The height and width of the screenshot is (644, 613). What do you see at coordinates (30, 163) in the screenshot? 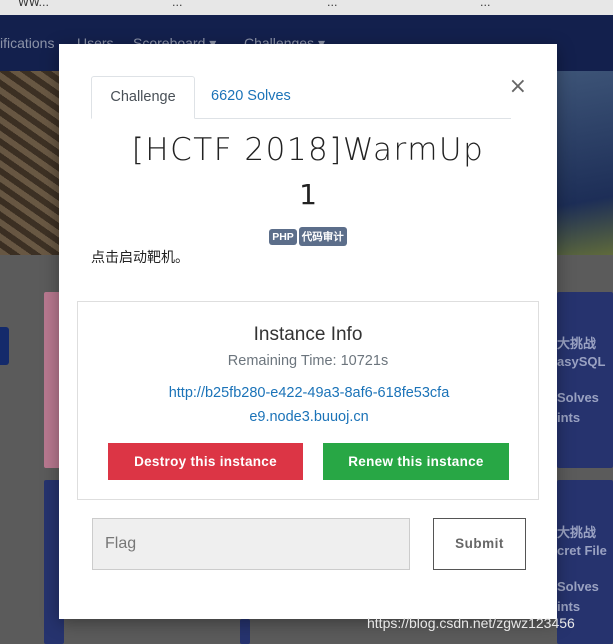
I see `hero-image-left` at bounding box center [30, 163].